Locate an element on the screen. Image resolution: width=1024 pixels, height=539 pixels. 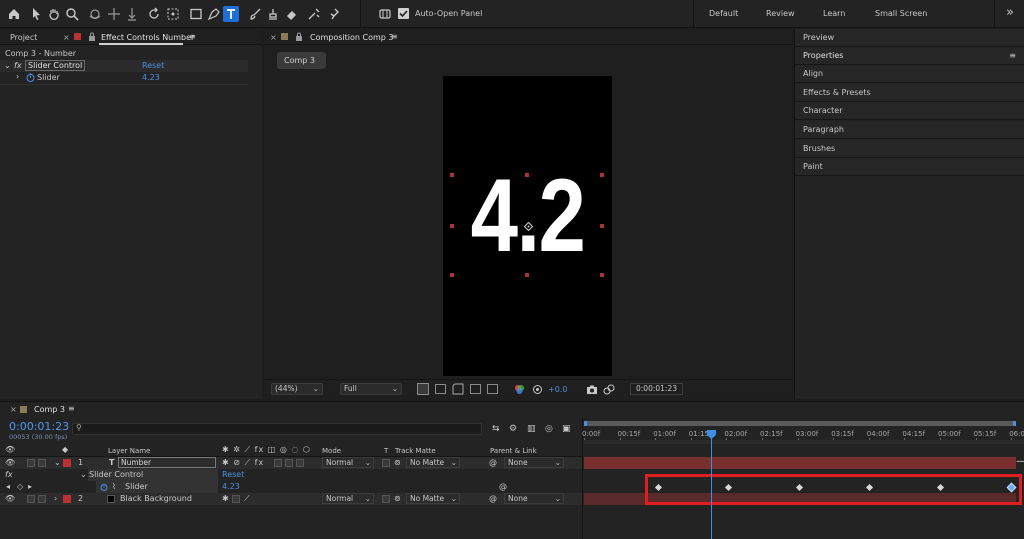
timeline-menu-icon: ≡ is located at coordinates (71, 408).